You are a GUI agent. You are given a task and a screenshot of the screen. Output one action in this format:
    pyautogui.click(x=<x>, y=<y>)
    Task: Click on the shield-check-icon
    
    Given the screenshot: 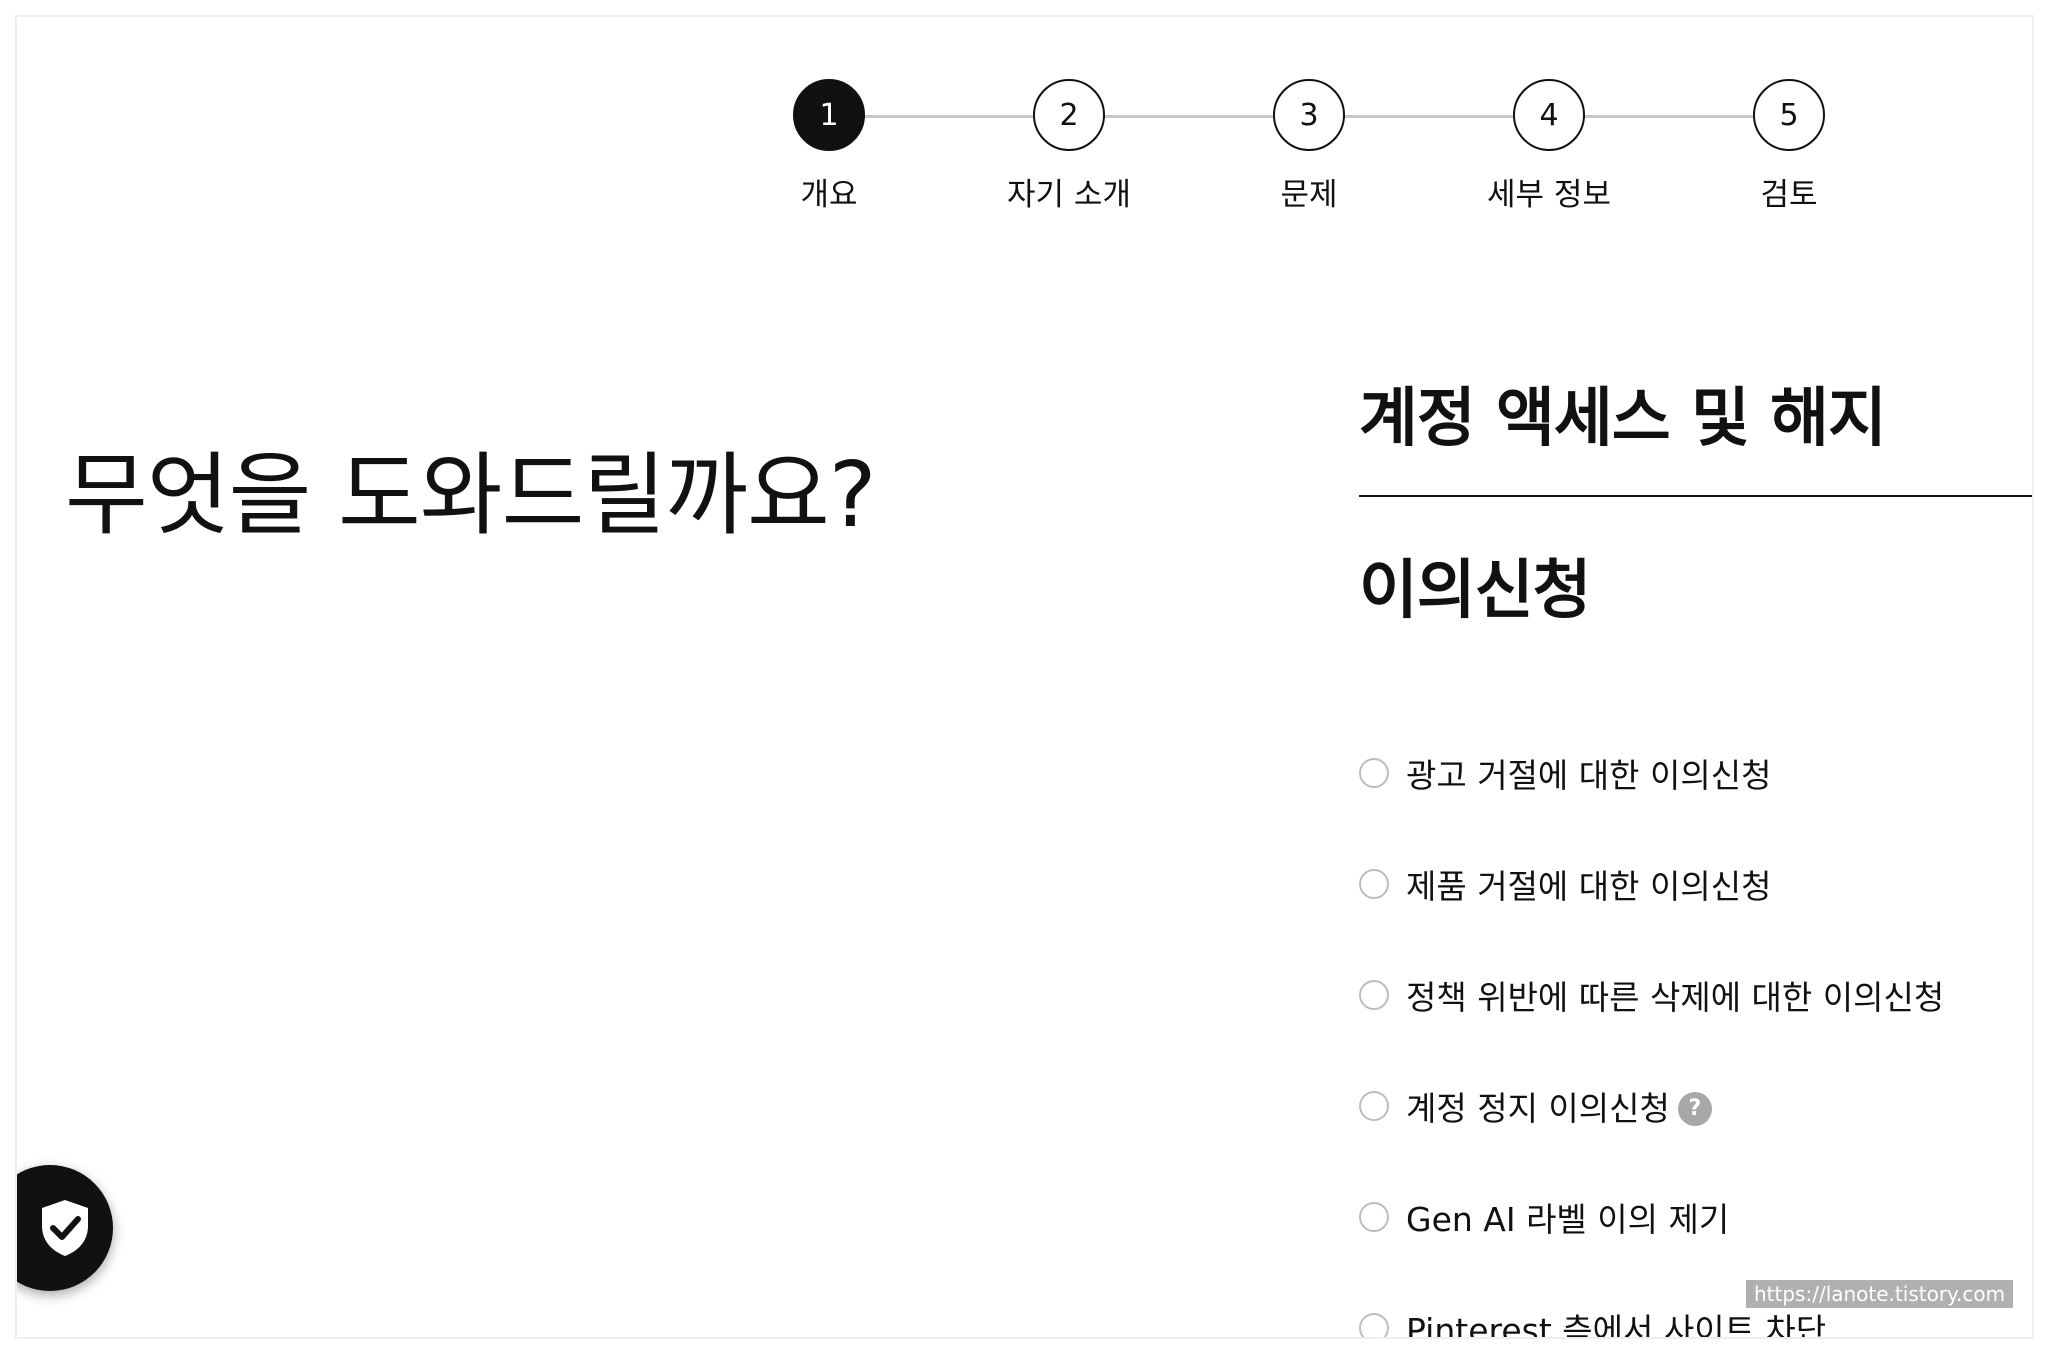 What is the action you would take?
    pyautogui.click(x=65, y=1228)
    